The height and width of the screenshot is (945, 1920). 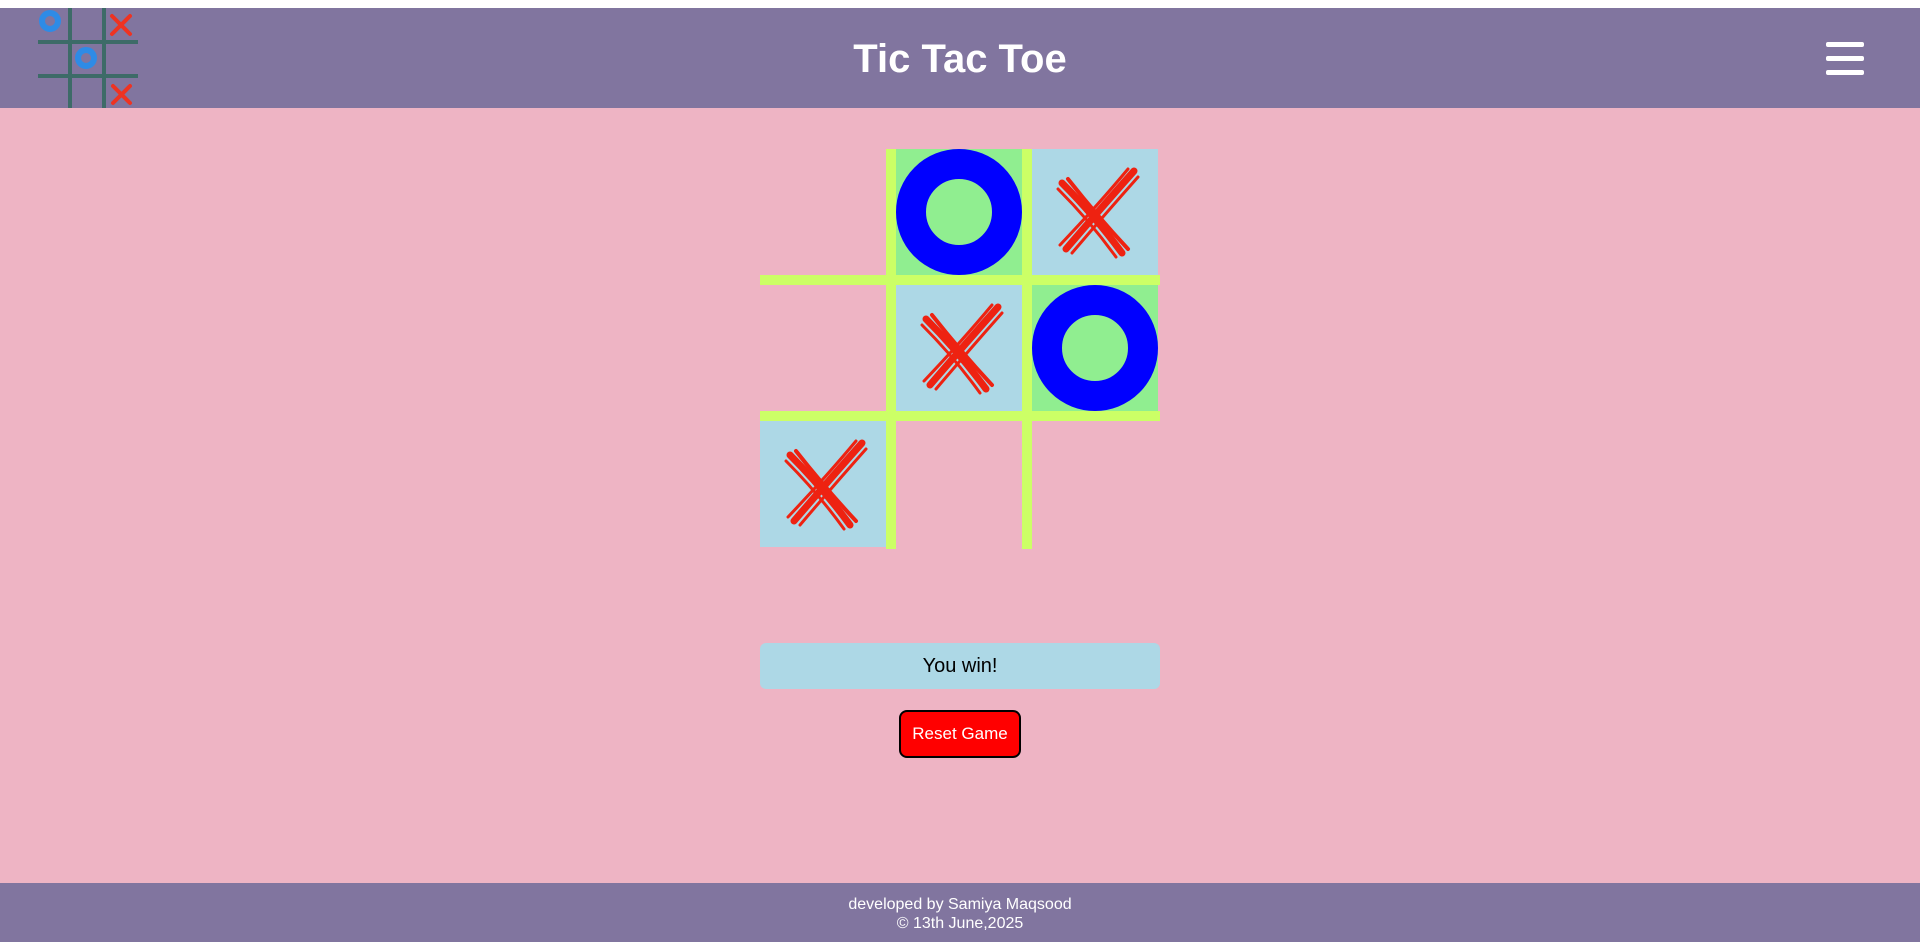 I want to click on hamburger-menu-icon, so click(x=1845, y=59).